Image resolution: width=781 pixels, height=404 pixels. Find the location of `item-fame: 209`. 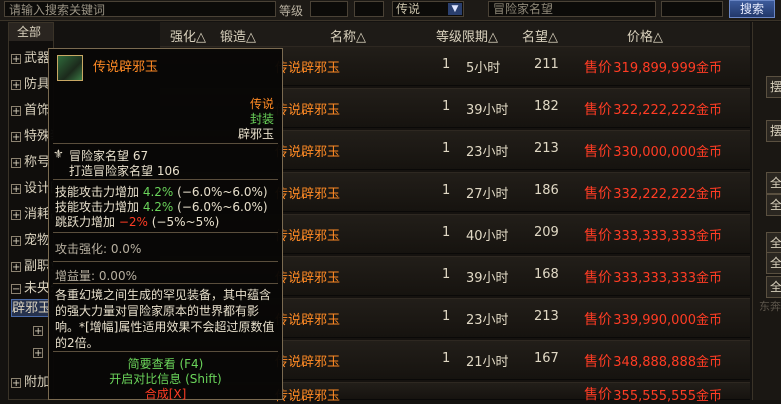

item-fame: 209 is located at coordinates (546, 232).